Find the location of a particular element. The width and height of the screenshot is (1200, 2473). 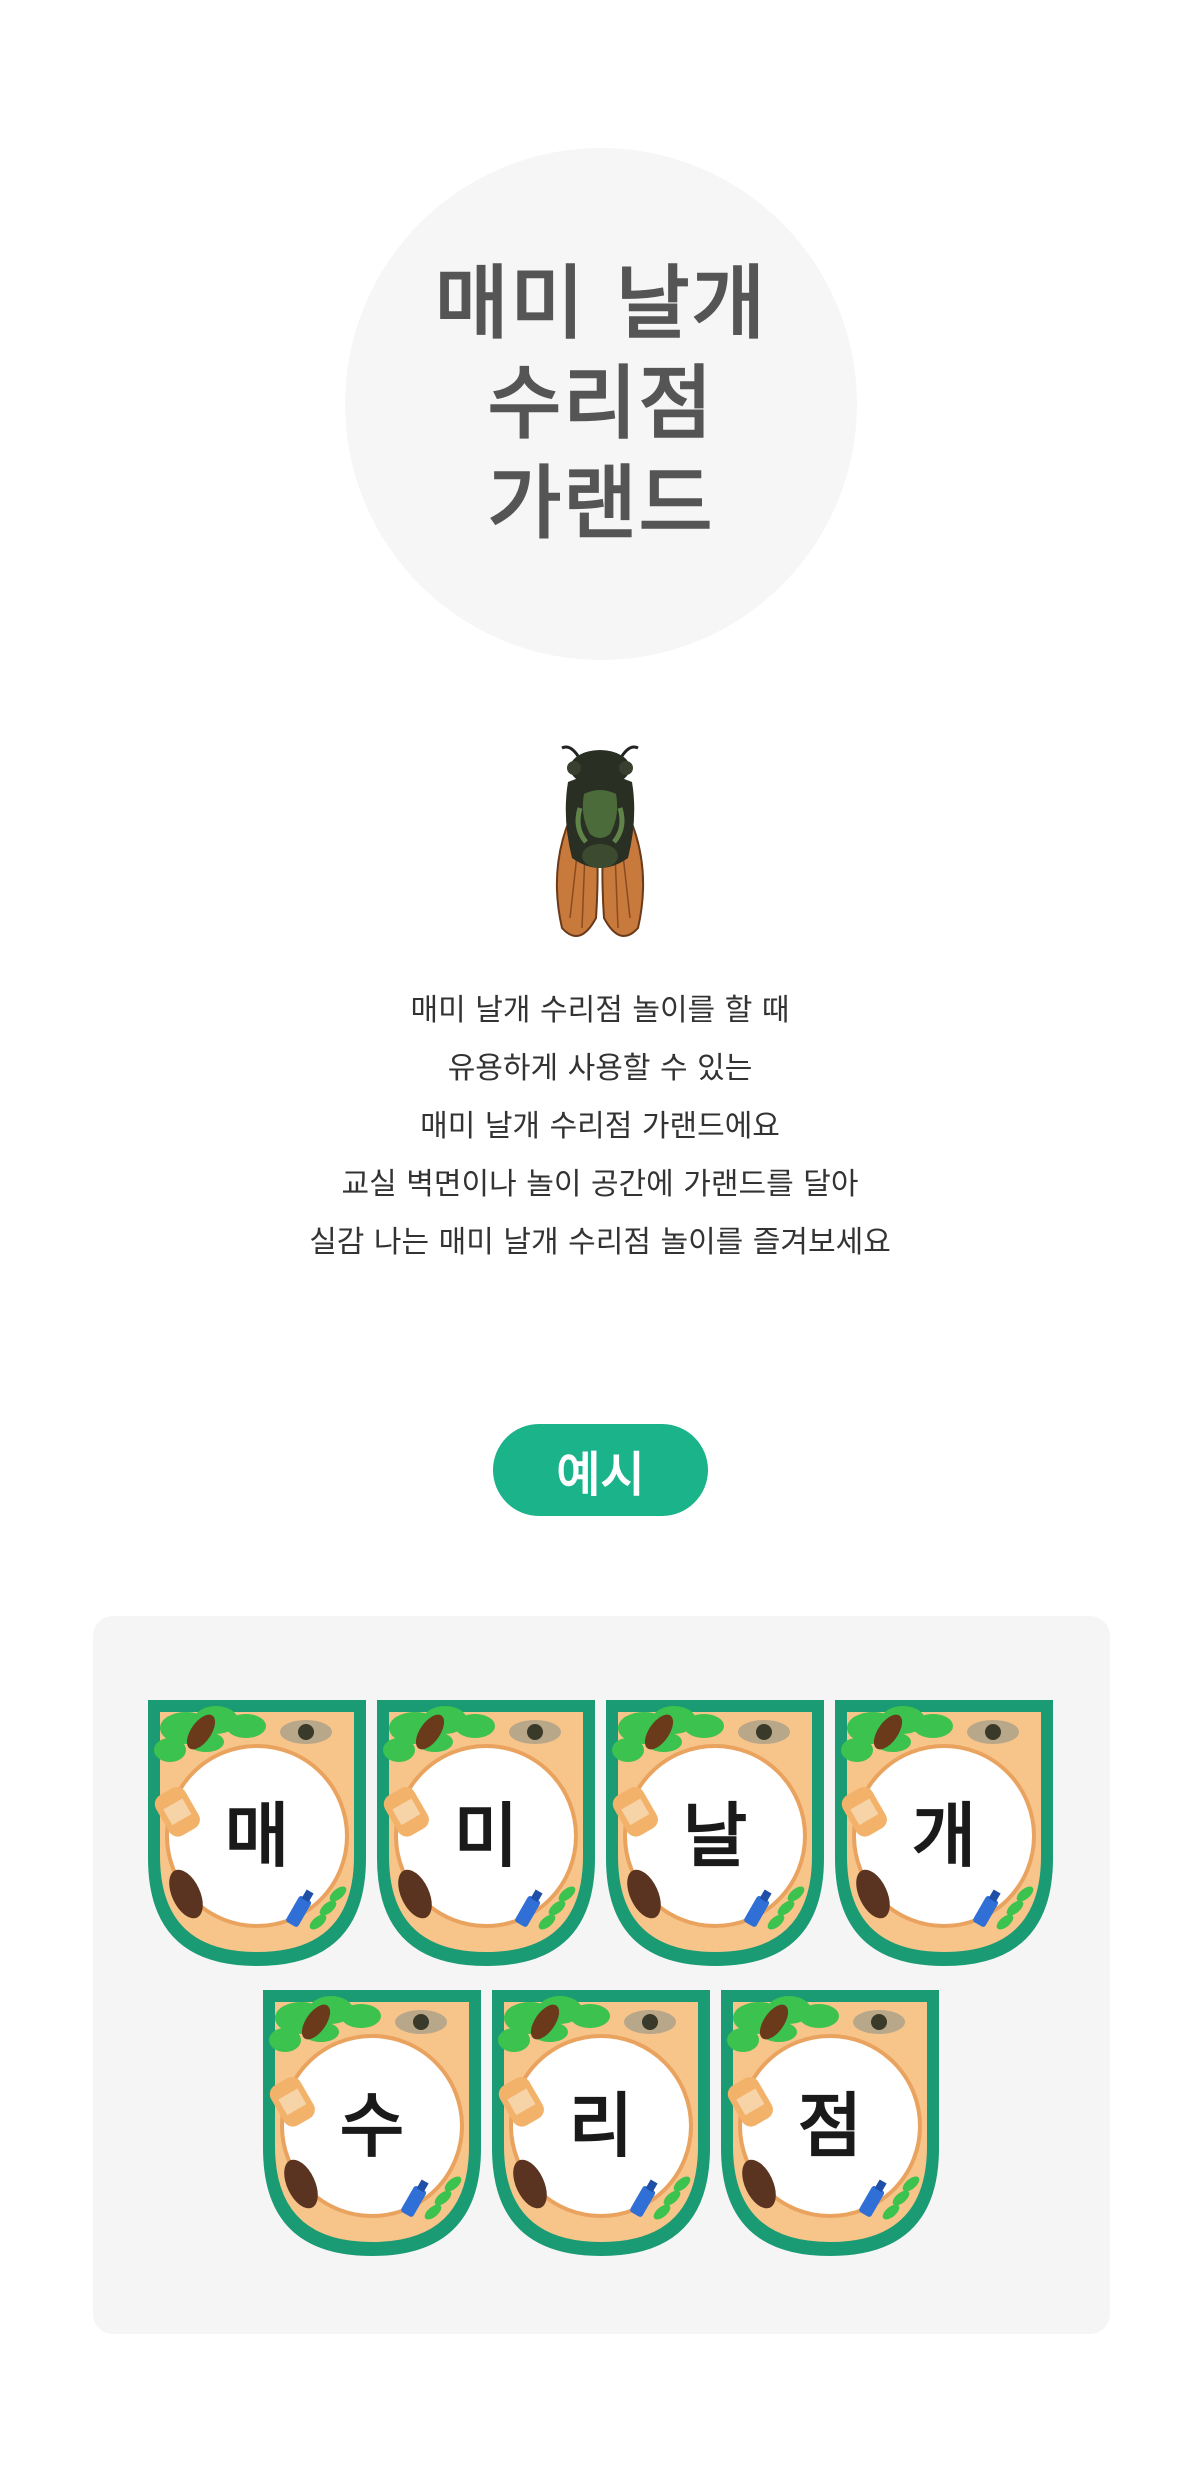

pennant: 날 is located at coordinates (715, 1833).